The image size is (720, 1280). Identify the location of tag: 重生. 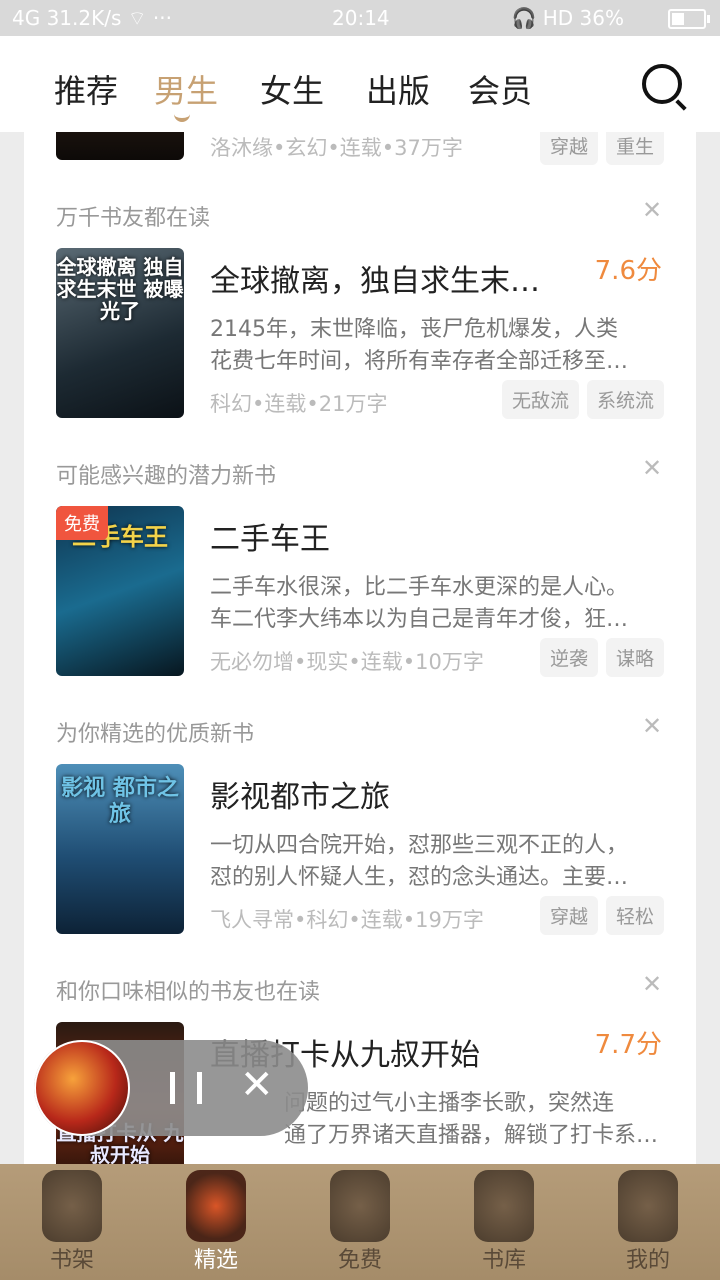
(634, 148).